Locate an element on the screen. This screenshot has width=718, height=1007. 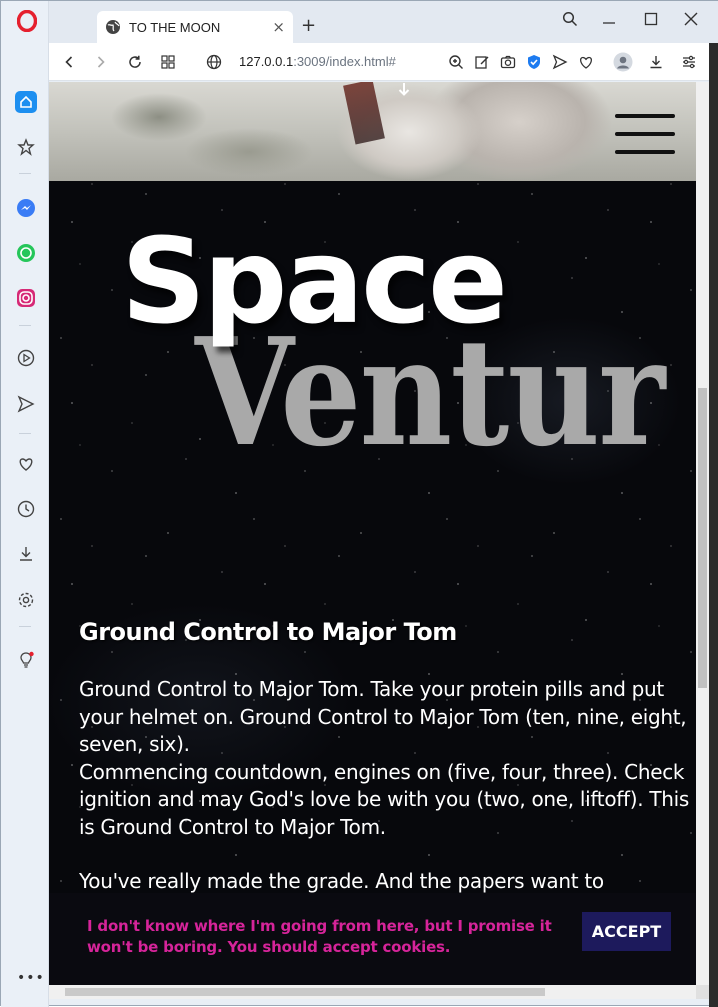
url-field: 127.0.0.1:3009/index.html# is located at coordinates (317, 61).